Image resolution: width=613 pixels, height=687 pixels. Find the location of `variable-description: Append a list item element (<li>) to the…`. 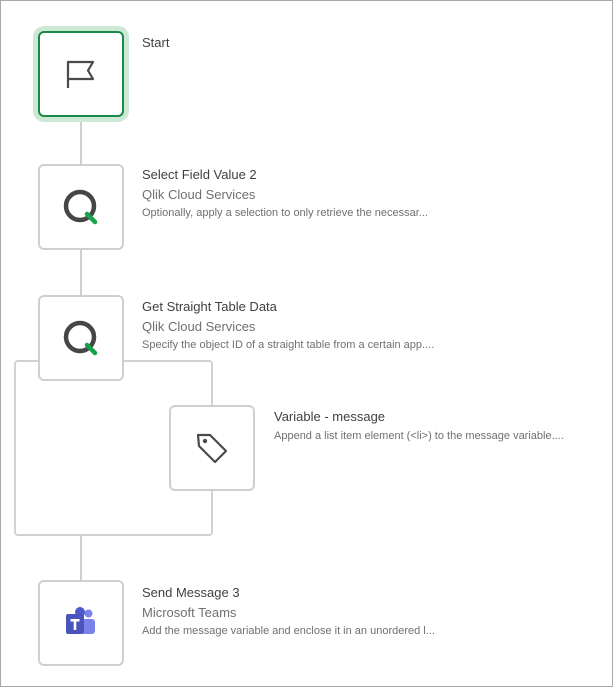

variable-description: Append a list item element (<li>) to the… is located at coordinates (419, 436).